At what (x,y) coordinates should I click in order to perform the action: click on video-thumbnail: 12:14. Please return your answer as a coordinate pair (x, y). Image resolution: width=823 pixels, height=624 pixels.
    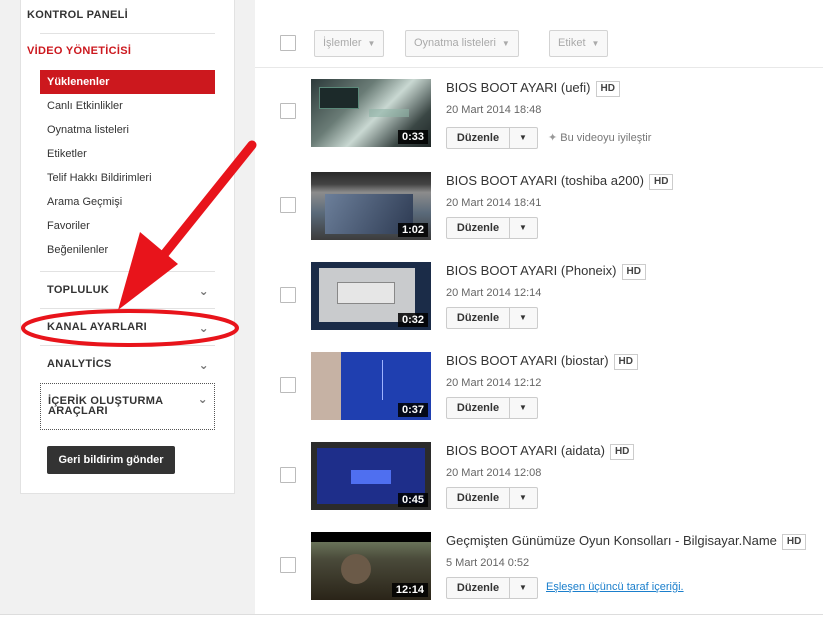
    Looking at the image, I should click on (371, 566).